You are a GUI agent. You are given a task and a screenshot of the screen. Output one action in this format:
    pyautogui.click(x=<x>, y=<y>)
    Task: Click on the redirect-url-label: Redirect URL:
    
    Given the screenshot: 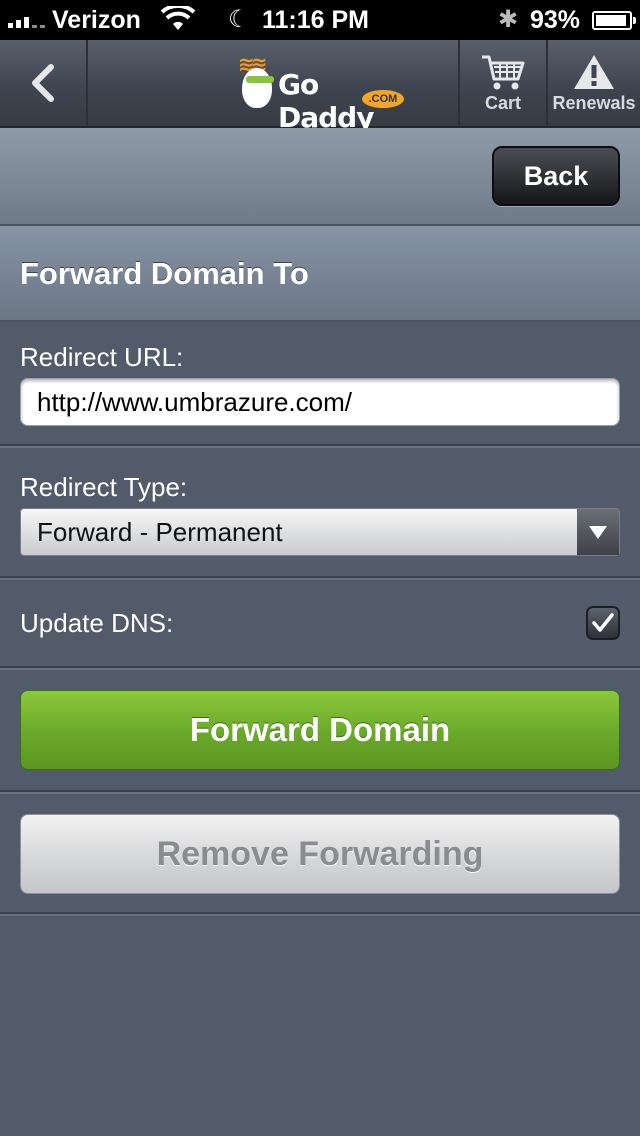 What is the action you would take?
    pyautogui.click(x=102, y=357)
    